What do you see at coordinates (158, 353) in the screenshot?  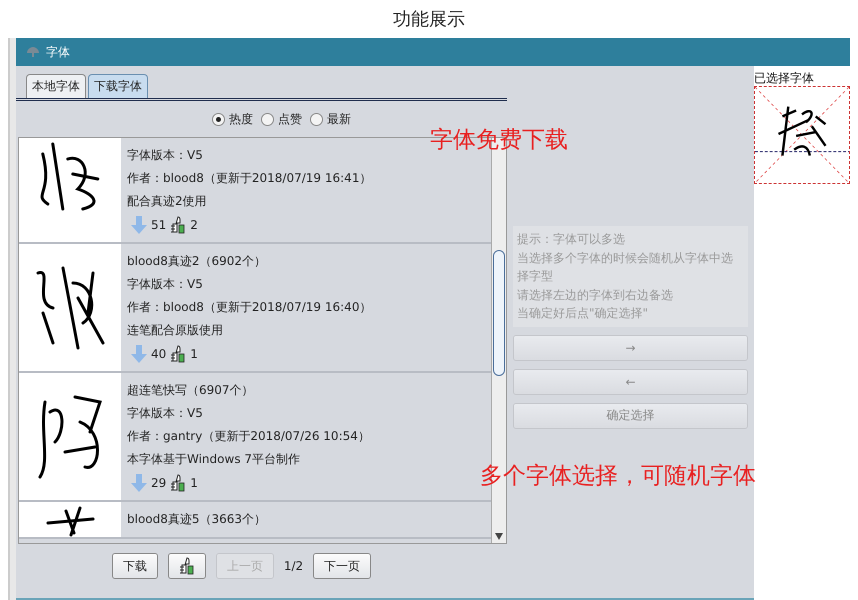 I see `download-count: 40` at bounding box center [158, 353].